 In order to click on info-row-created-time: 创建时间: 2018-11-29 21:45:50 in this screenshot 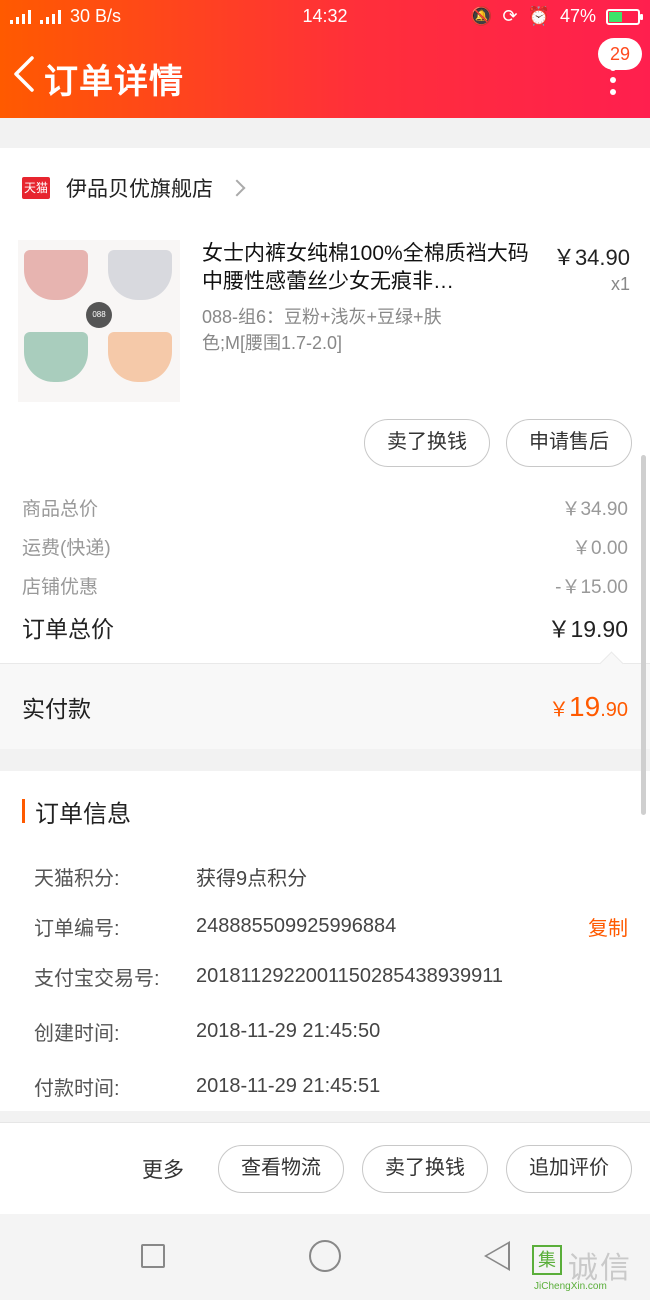, I will do `click(207, 1032)`.